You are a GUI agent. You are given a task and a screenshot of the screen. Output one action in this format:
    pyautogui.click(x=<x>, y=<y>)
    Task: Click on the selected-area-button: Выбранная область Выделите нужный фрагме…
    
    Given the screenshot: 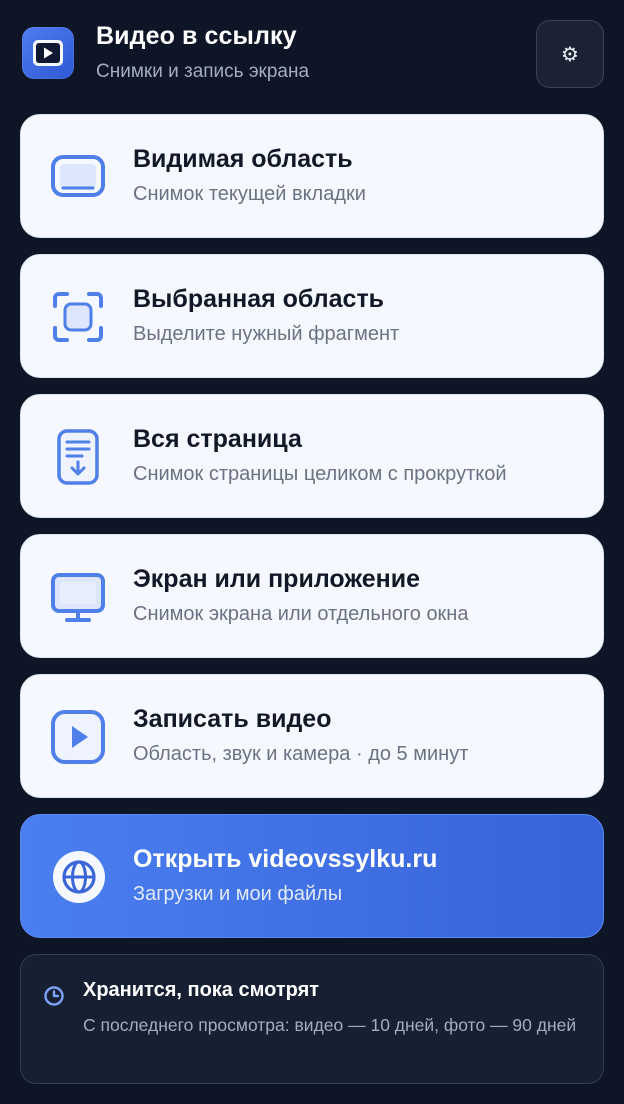 What is the action you would take?
    pyautogui.click(x=312, y=316)
    